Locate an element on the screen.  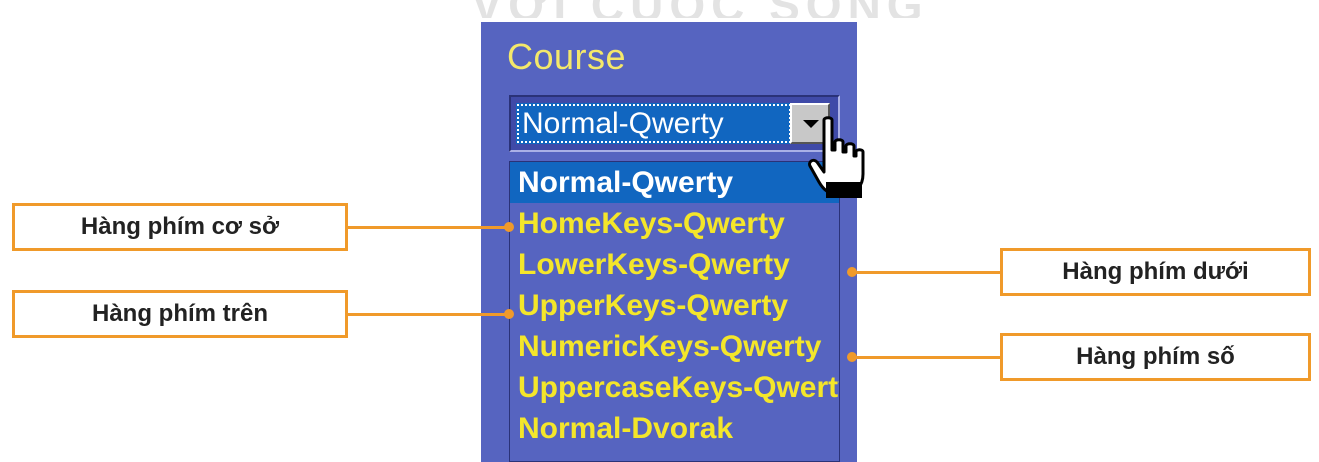
course-dropdown: Normal-Qwerty is located at coordinates (674, 123).